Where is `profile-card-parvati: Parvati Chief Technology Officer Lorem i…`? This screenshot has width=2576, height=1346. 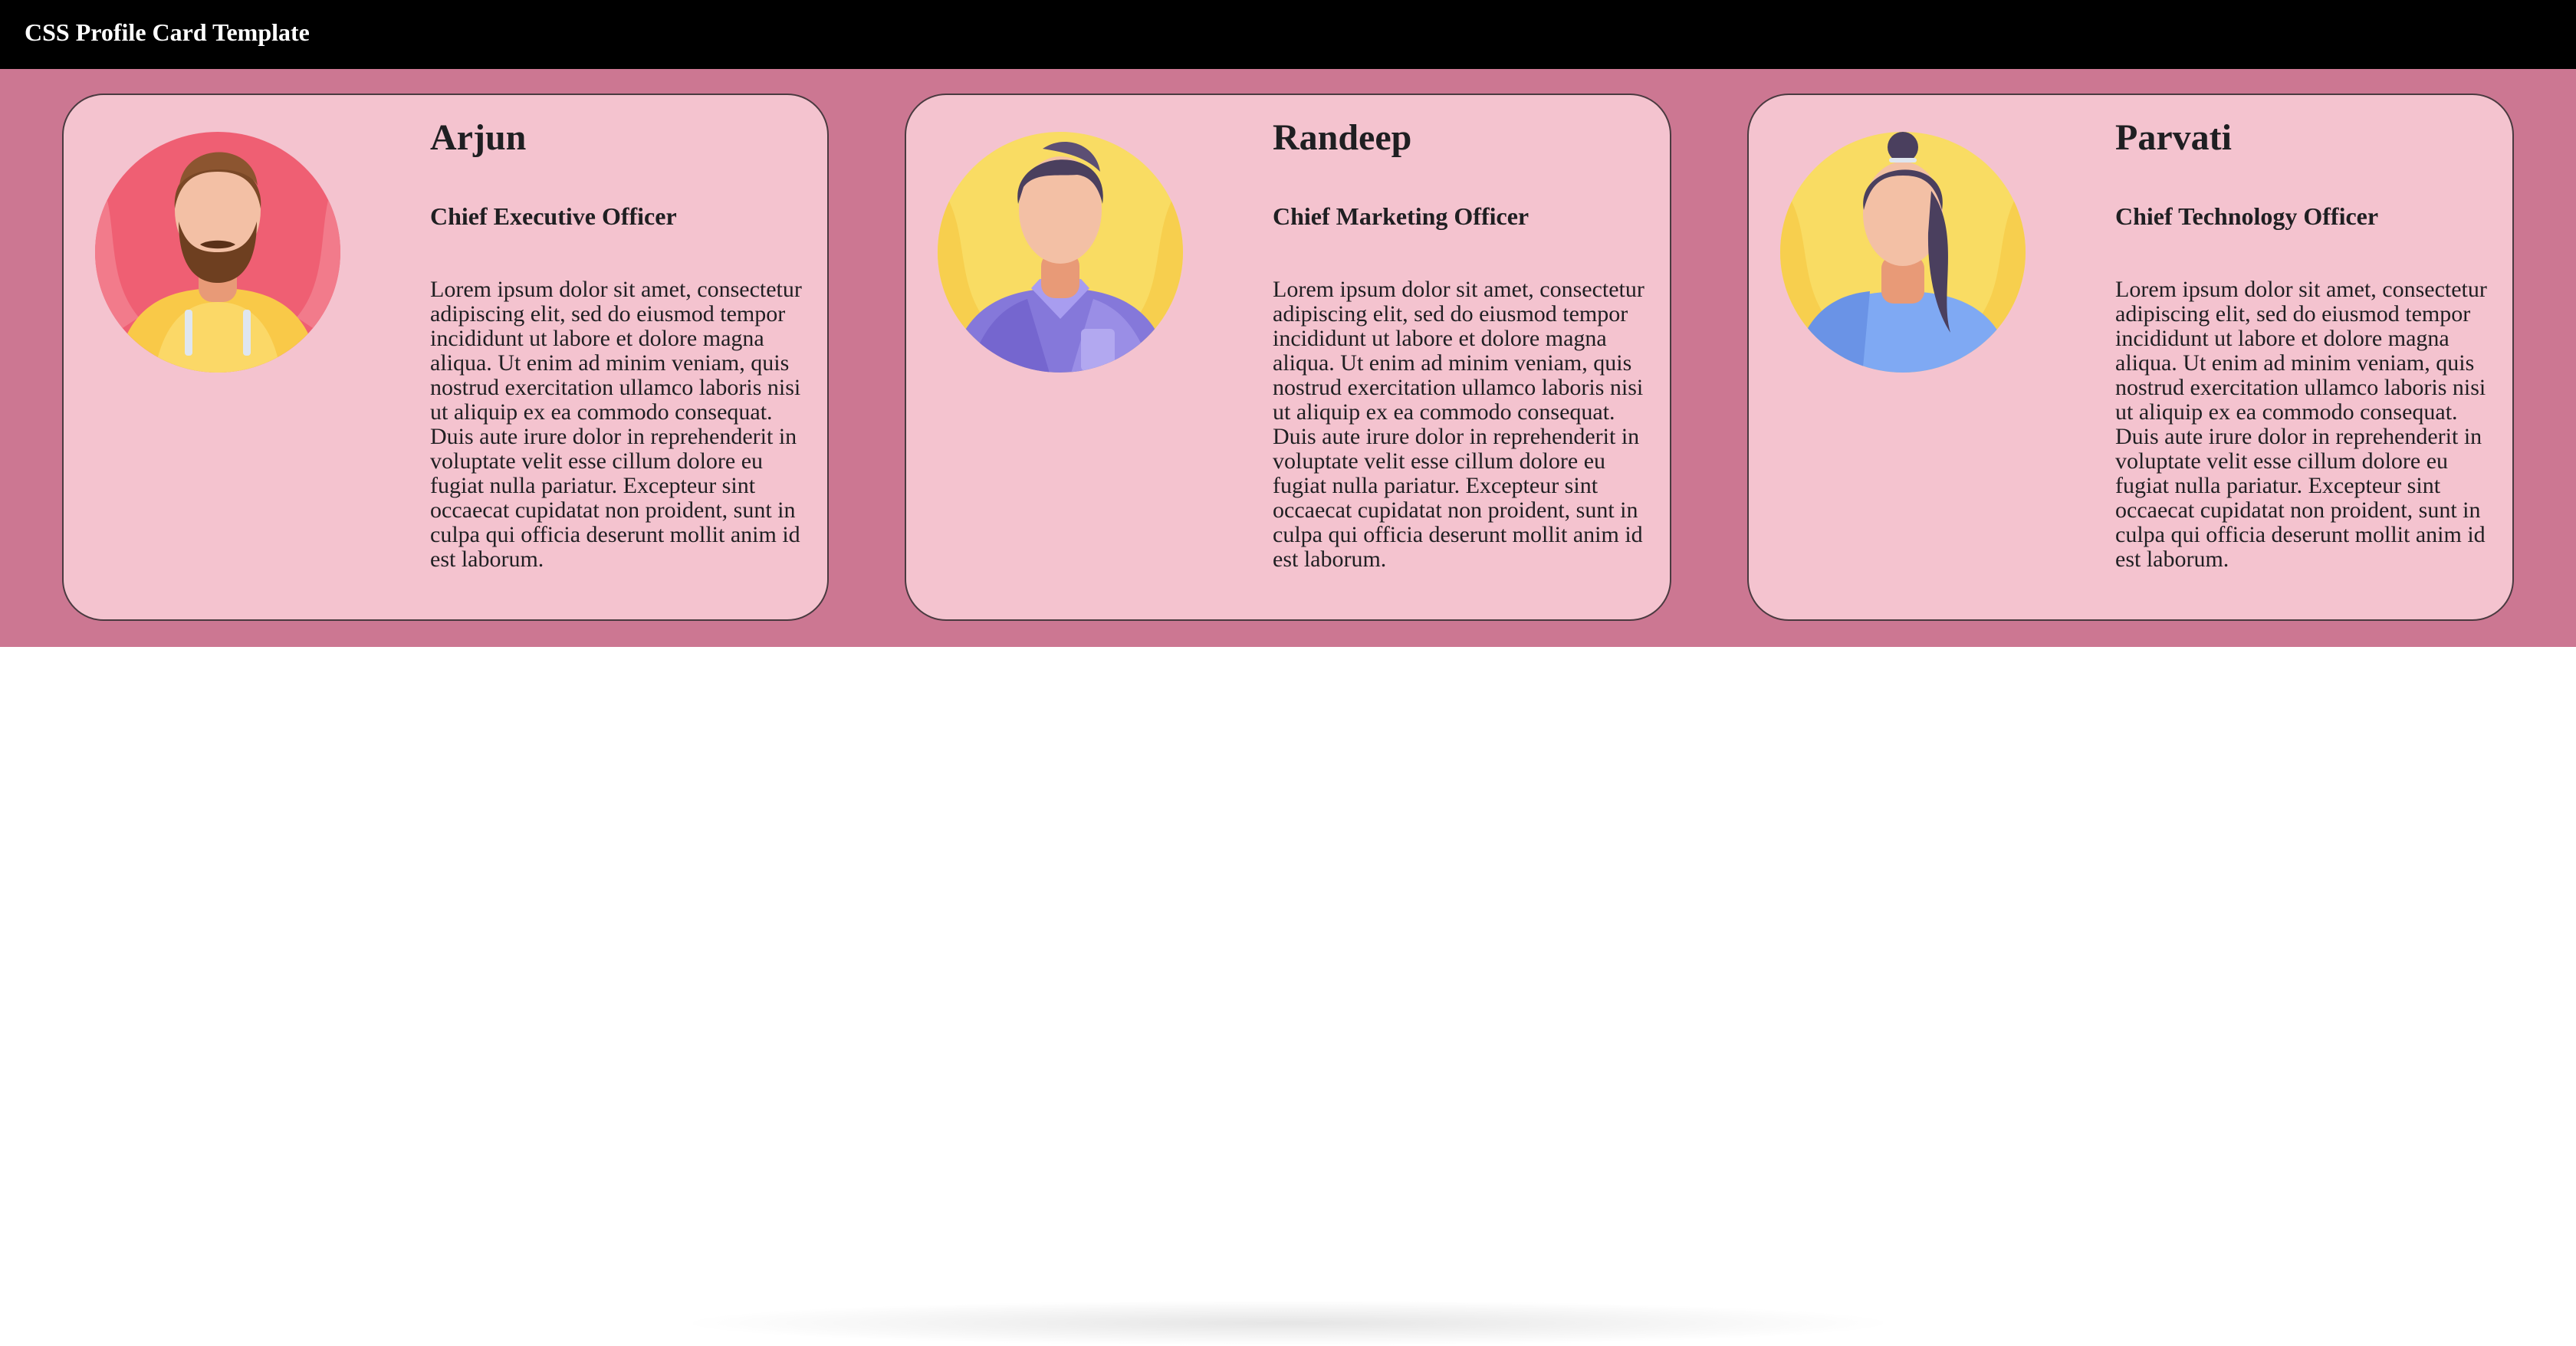
profile-card-parvati: Parvati Chief Technology Officer Lorem i… is located at coordinates (2131, 357).